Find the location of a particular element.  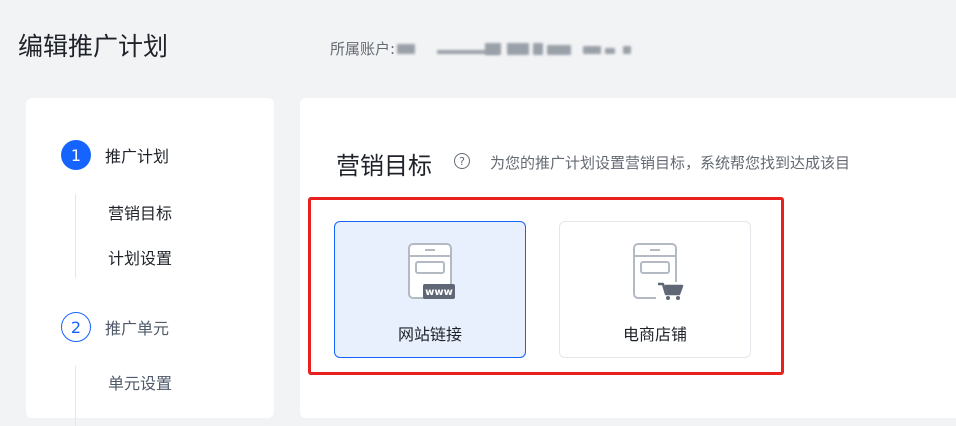

section-description: 为您的推广计划设置营销目标，系统帮您找到达成该目 is located at coordinates (670, 163).